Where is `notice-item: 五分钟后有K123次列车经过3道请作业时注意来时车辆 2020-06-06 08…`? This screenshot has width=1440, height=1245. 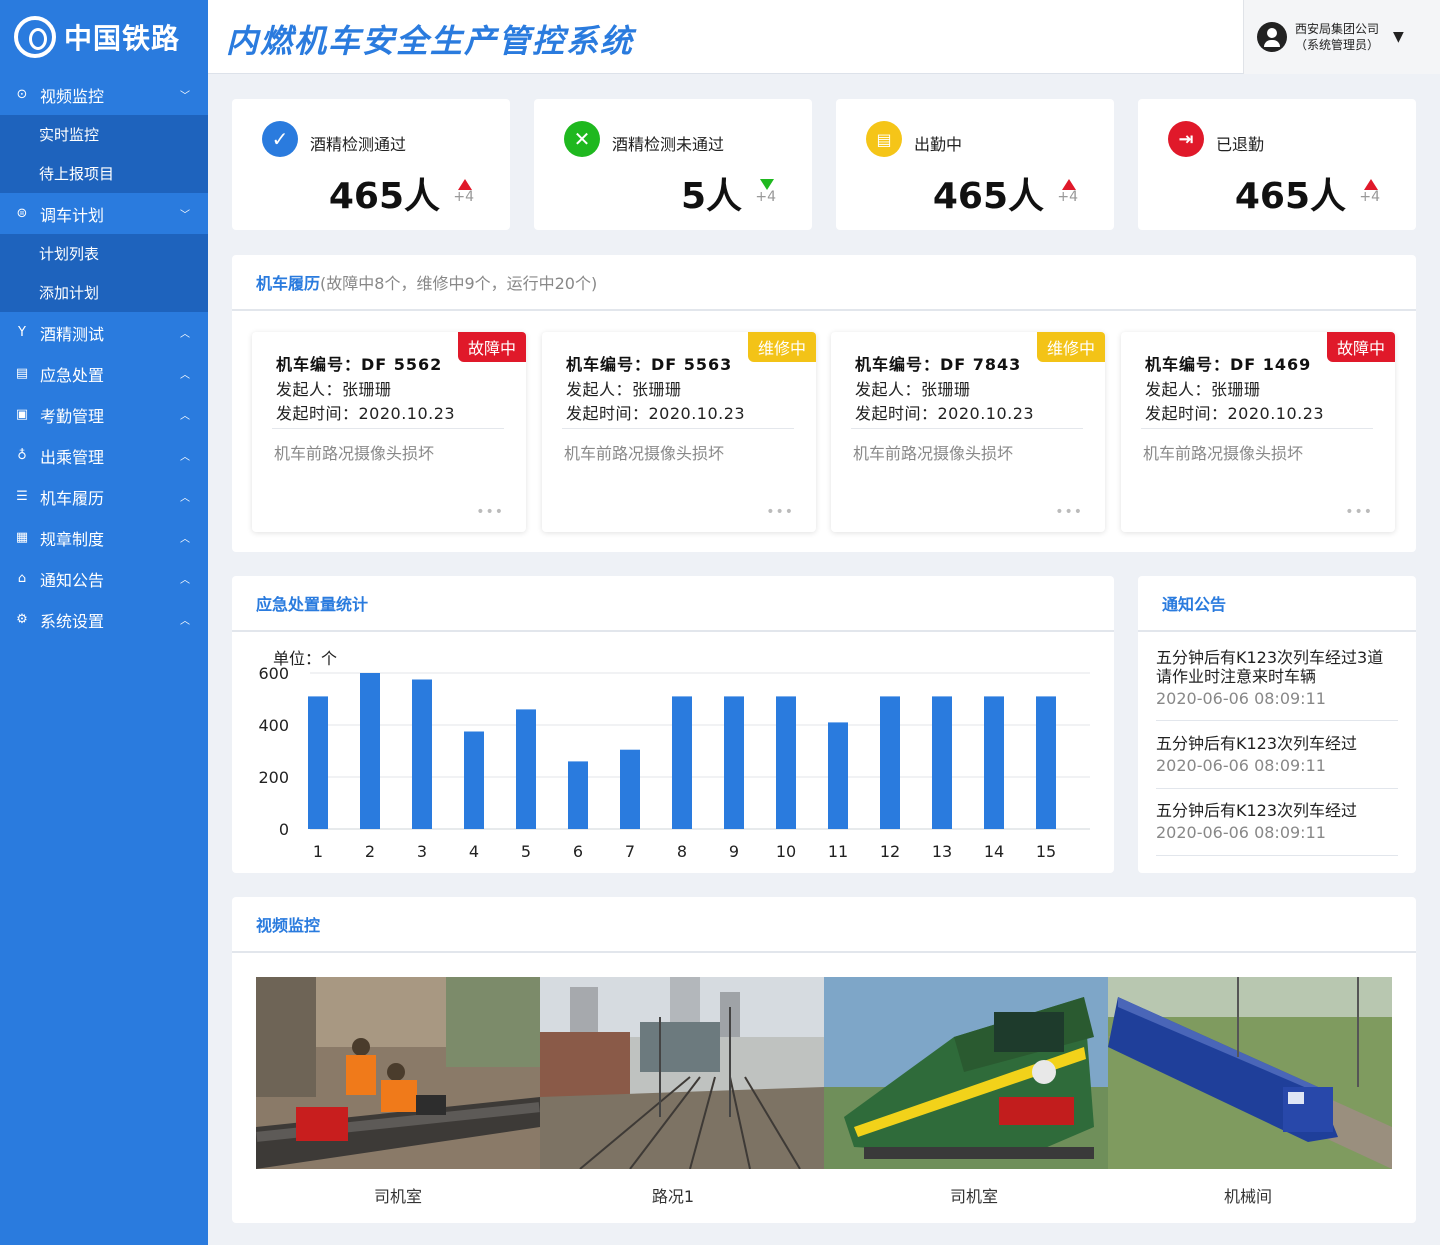 notice-item: 五分钟后有K123次列车经过3道请作业时注意来时车辆 2020-06-06 08… is located at coordinates (1277, 684).